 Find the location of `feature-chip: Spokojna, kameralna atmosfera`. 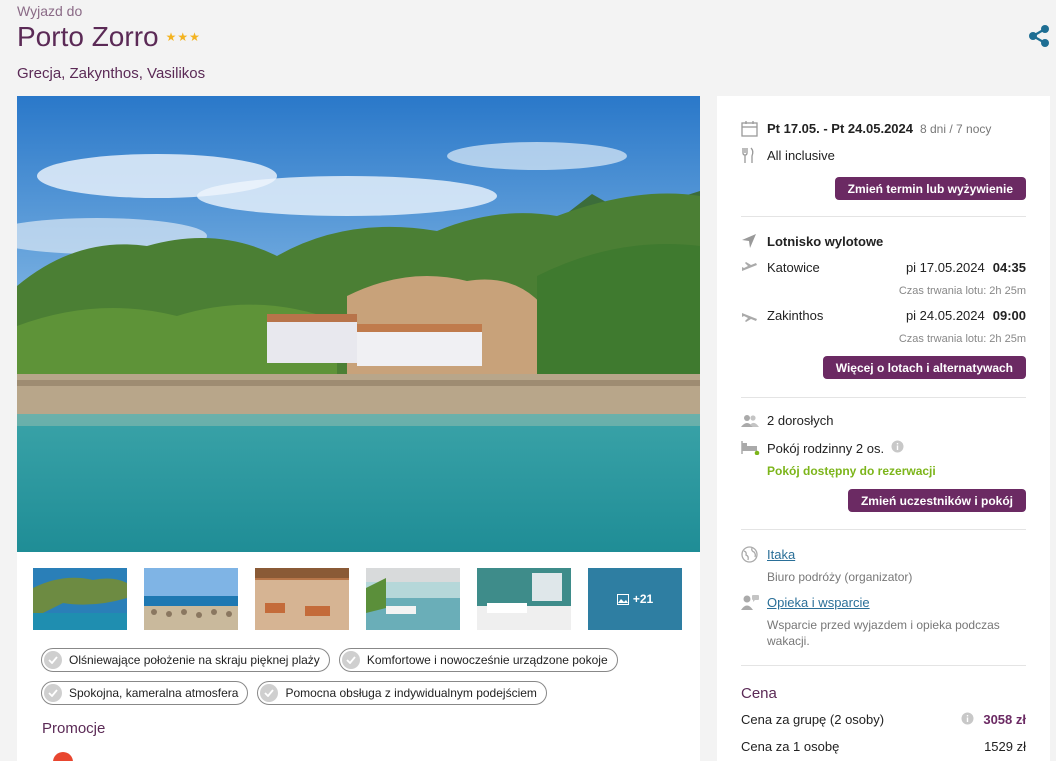

feature-chip: Spokojna, kameralna atmosfera is located at coordinates (145, 693).